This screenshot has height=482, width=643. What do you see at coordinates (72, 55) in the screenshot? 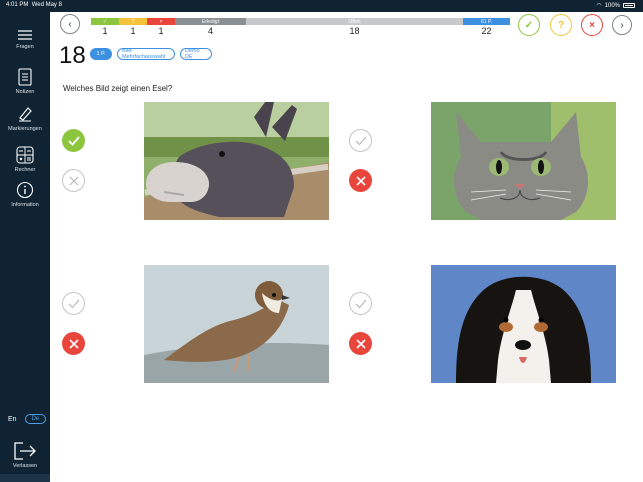
I see `question-number: 18` at bounding box center [72, 55].